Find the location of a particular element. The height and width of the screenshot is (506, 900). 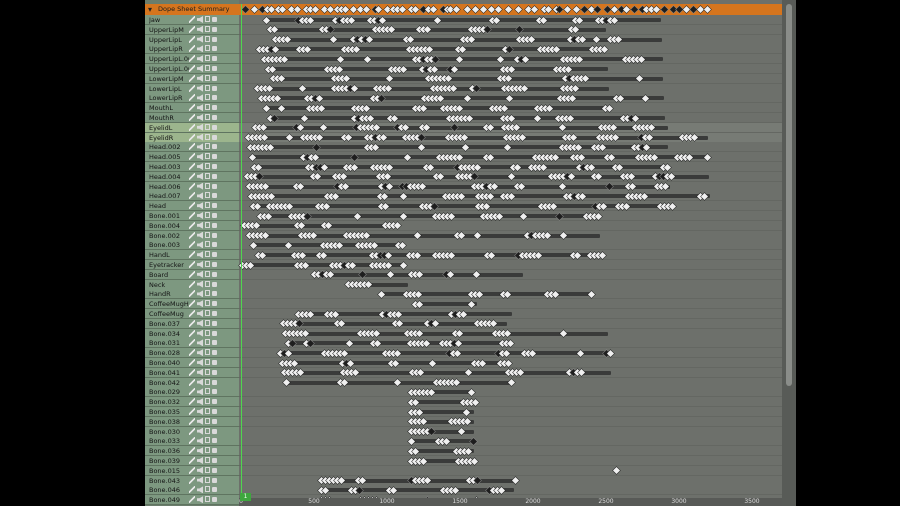

channel-row: Bone.002 is located at coordinates (192, 235).